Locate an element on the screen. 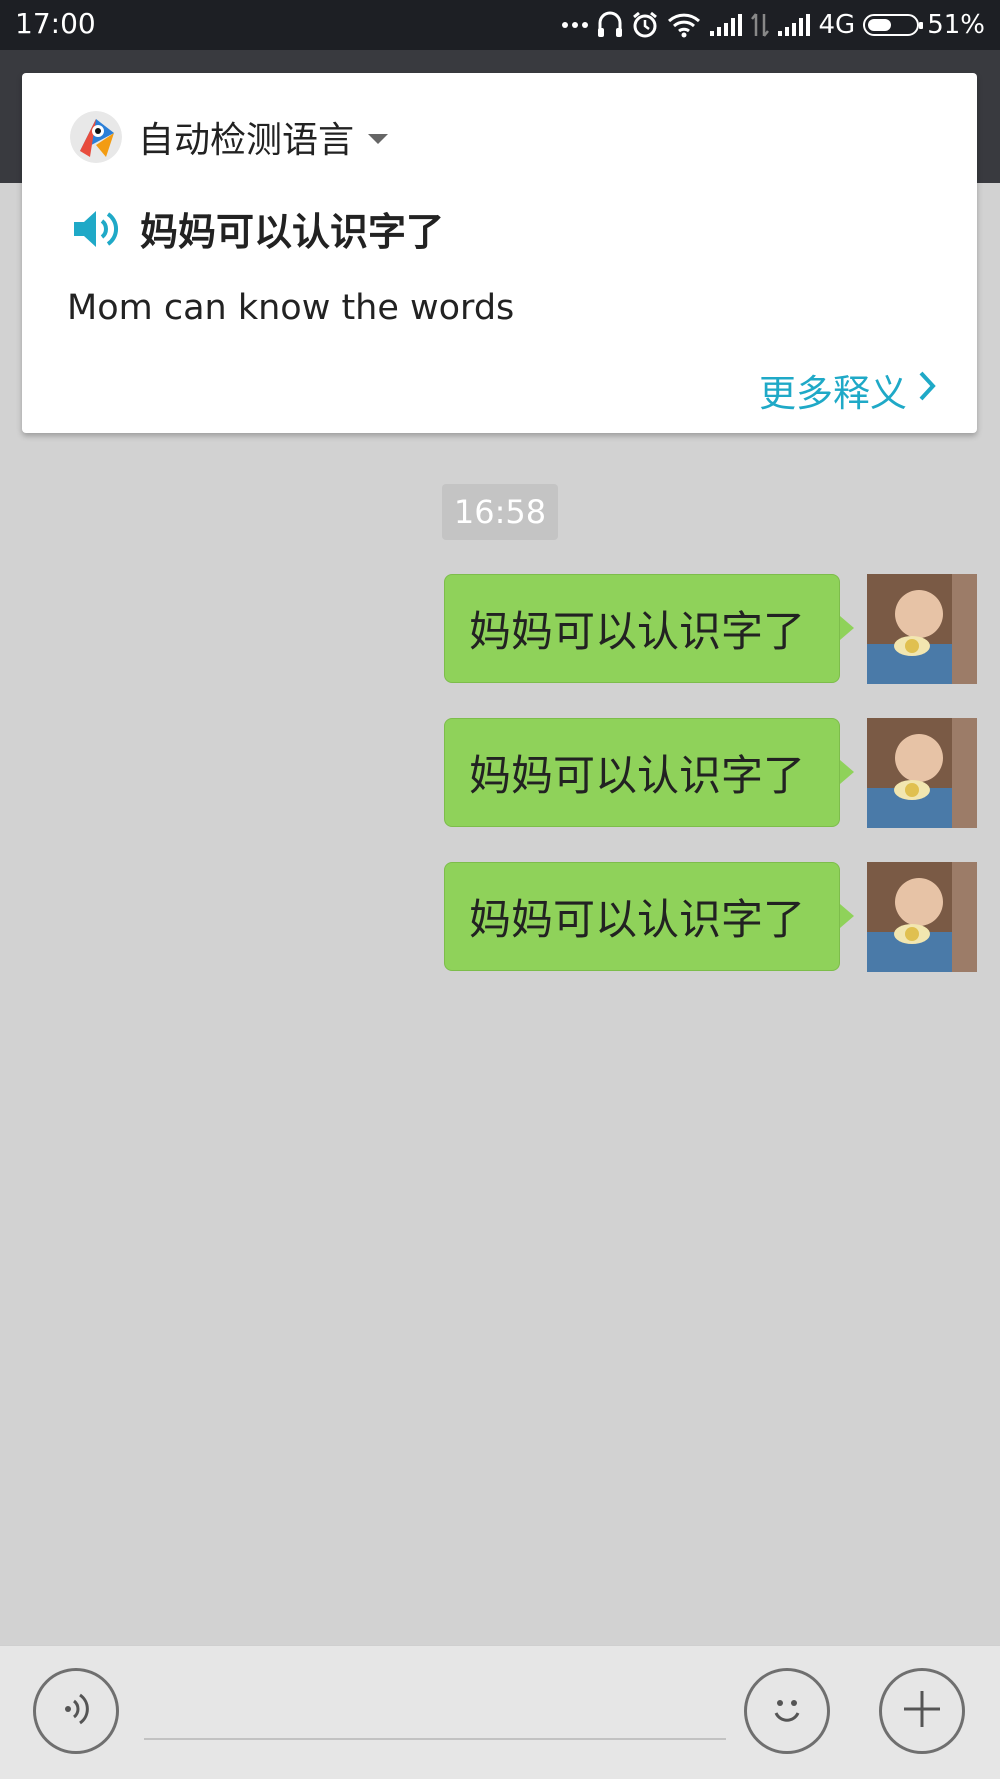  message-input is located at coordinates (435, 1713).